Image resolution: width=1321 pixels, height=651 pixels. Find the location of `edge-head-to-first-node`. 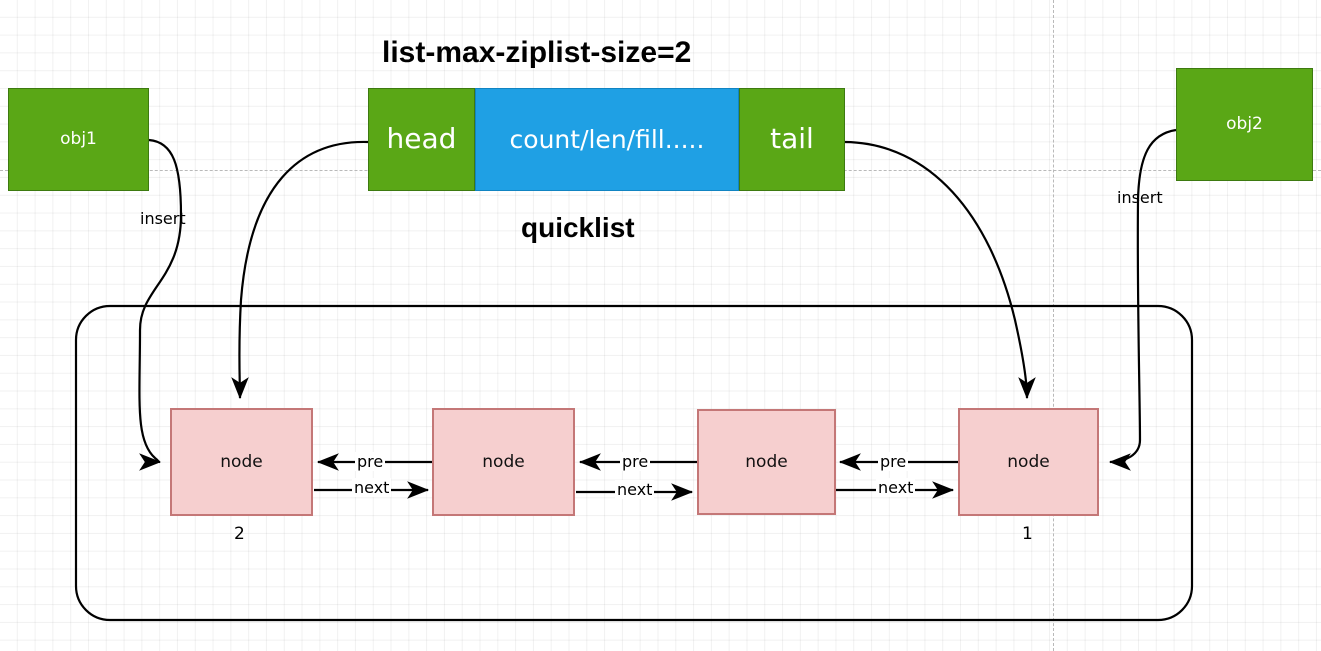

edge-head-to-first-node is located at coordinates (300, 270).